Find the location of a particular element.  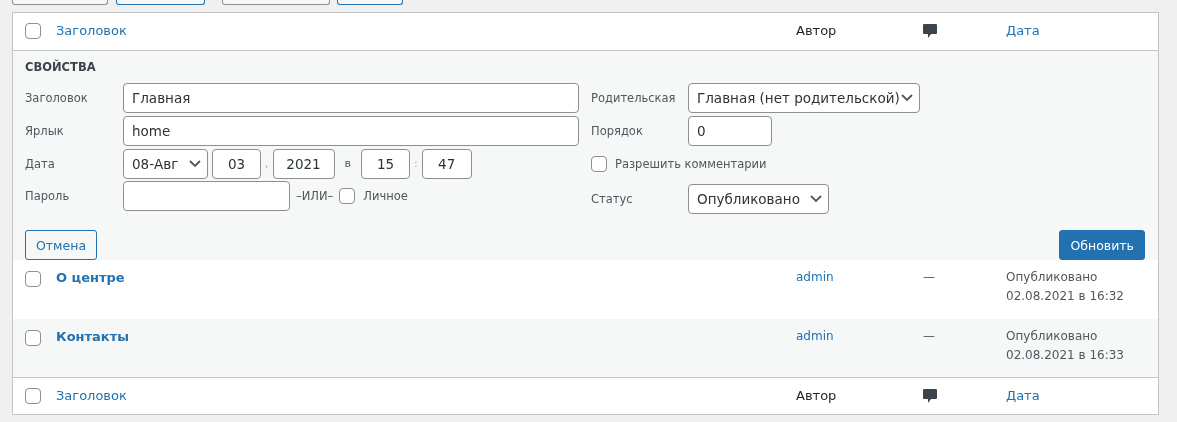

status-select: Опубликовано is located at coordinates (758, 199).